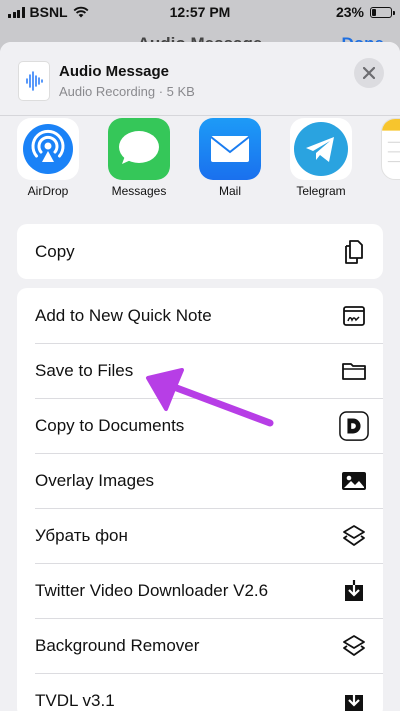 The height and width of the screenshot is (711, 400). What do you see at coordinates (123, 315) in the screenshot?
I see `action-label: Add to New Quick Note` at bounding box center [123, 315].